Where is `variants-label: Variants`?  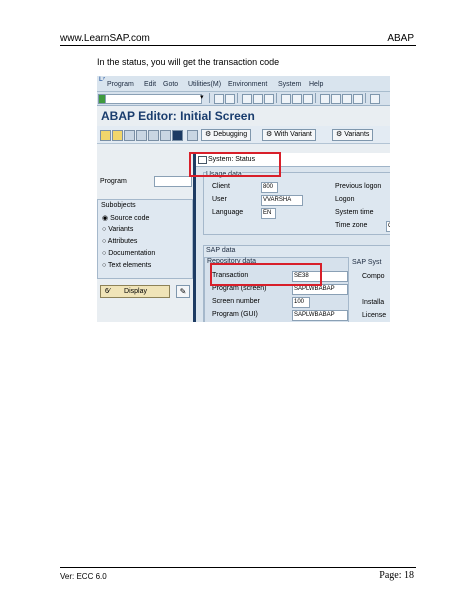 variants-label: Variants is located at coordinates (357, 134).